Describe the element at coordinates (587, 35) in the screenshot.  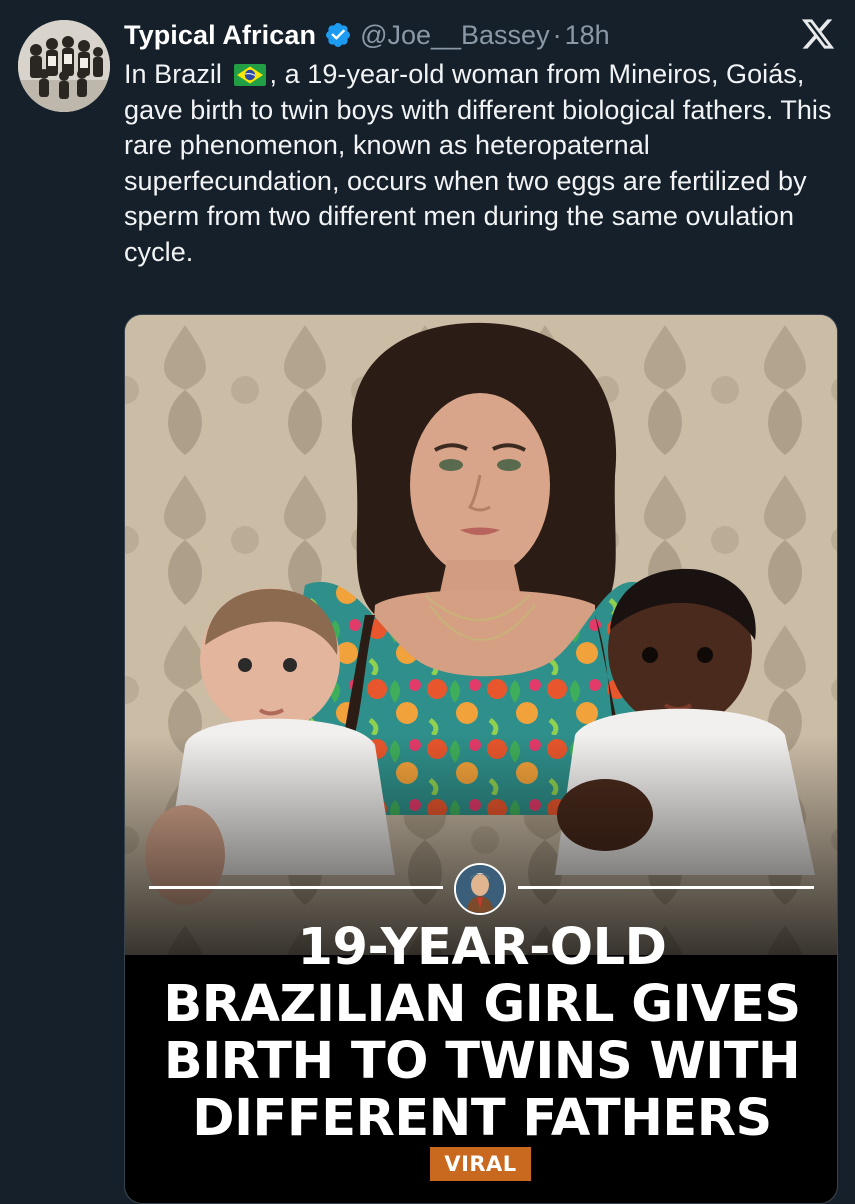
I see `post-time: 18h` at that location.